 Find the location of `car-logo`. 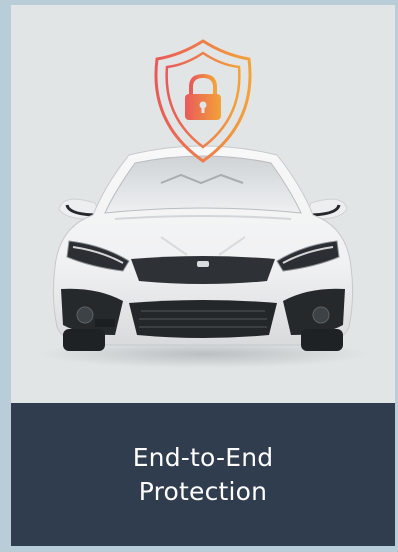

car-logo is located at coordinates (203, 264).